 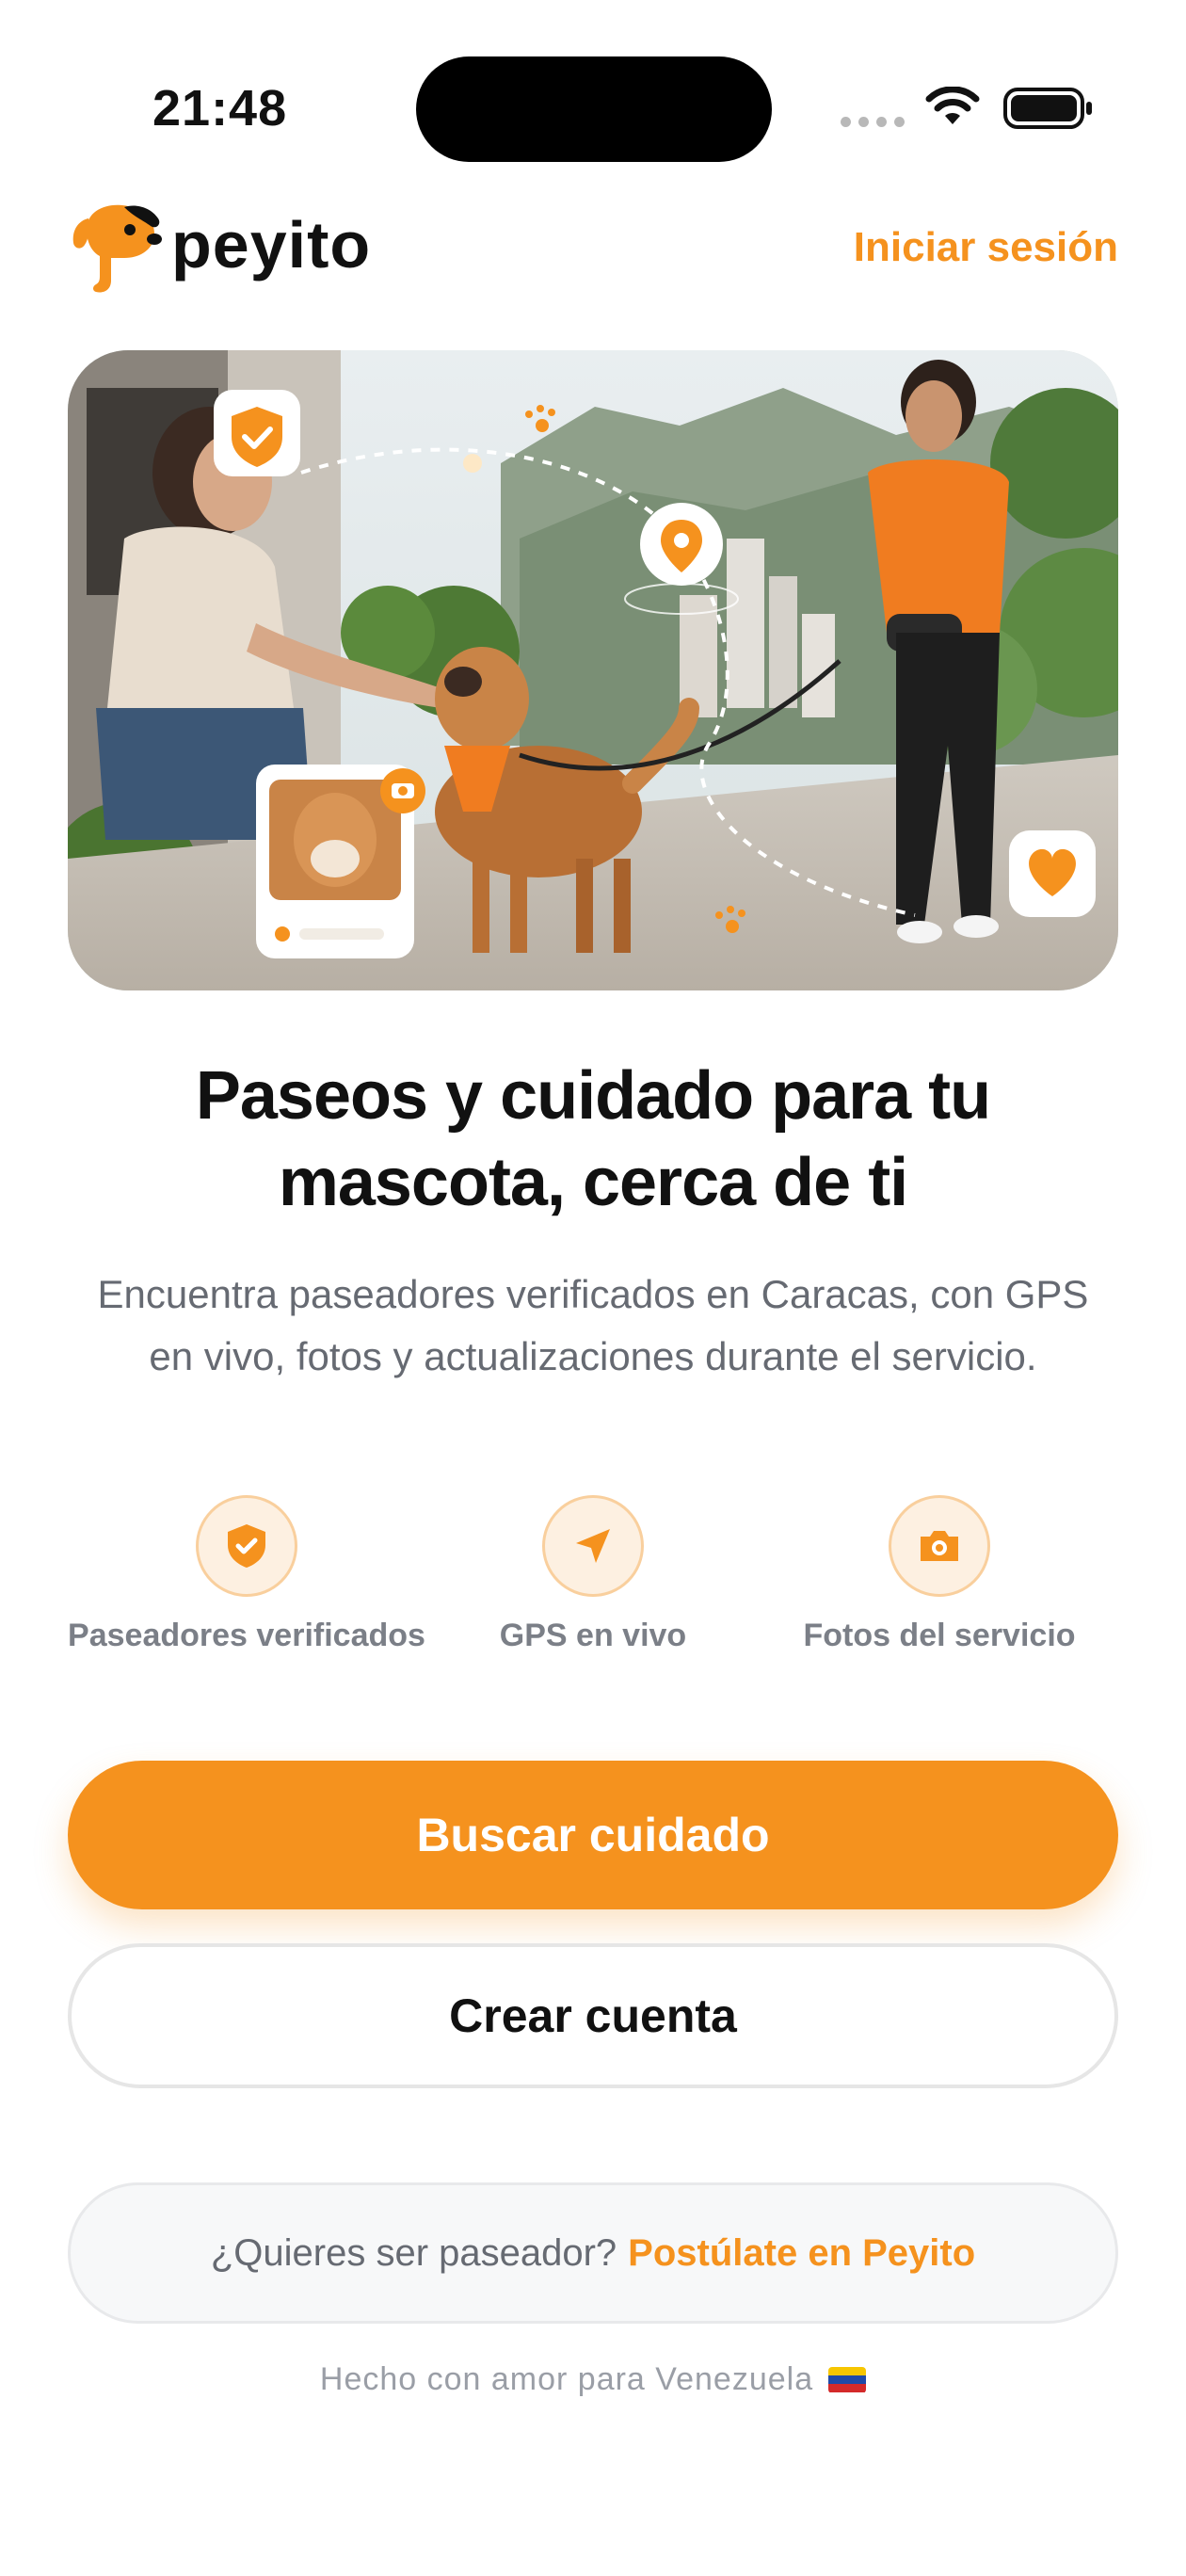 I want to click on feature-gps: GPS en vivo, so click(x=593, y=1575).